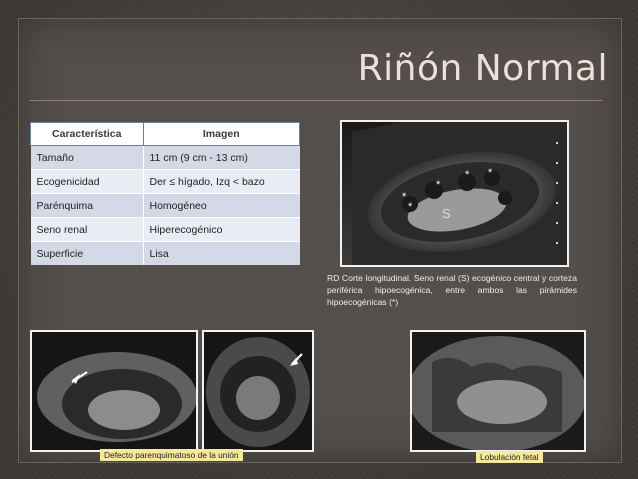 The height and width of the screenshot is (479, 638). I want to click on table-row: Parénquima Homogéneo, so click(165, 205).